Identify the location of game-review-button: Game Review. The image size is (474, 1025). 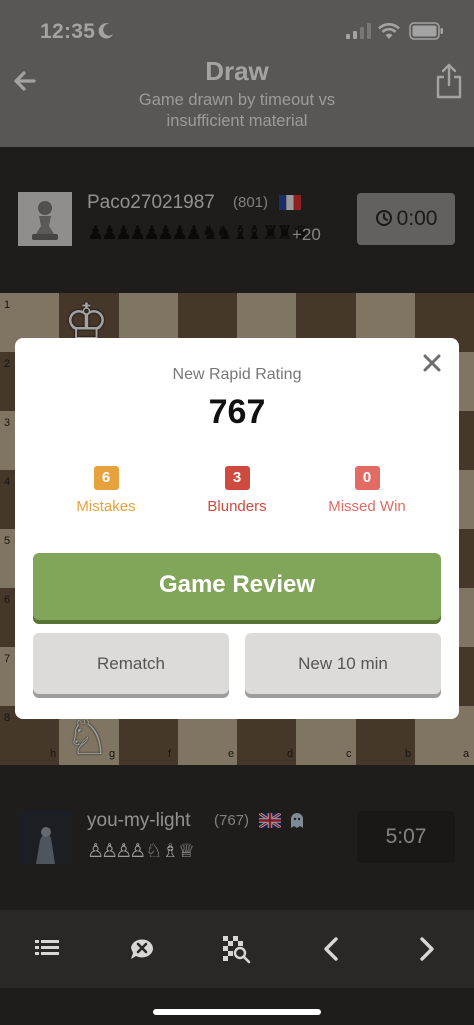
(237, 586).